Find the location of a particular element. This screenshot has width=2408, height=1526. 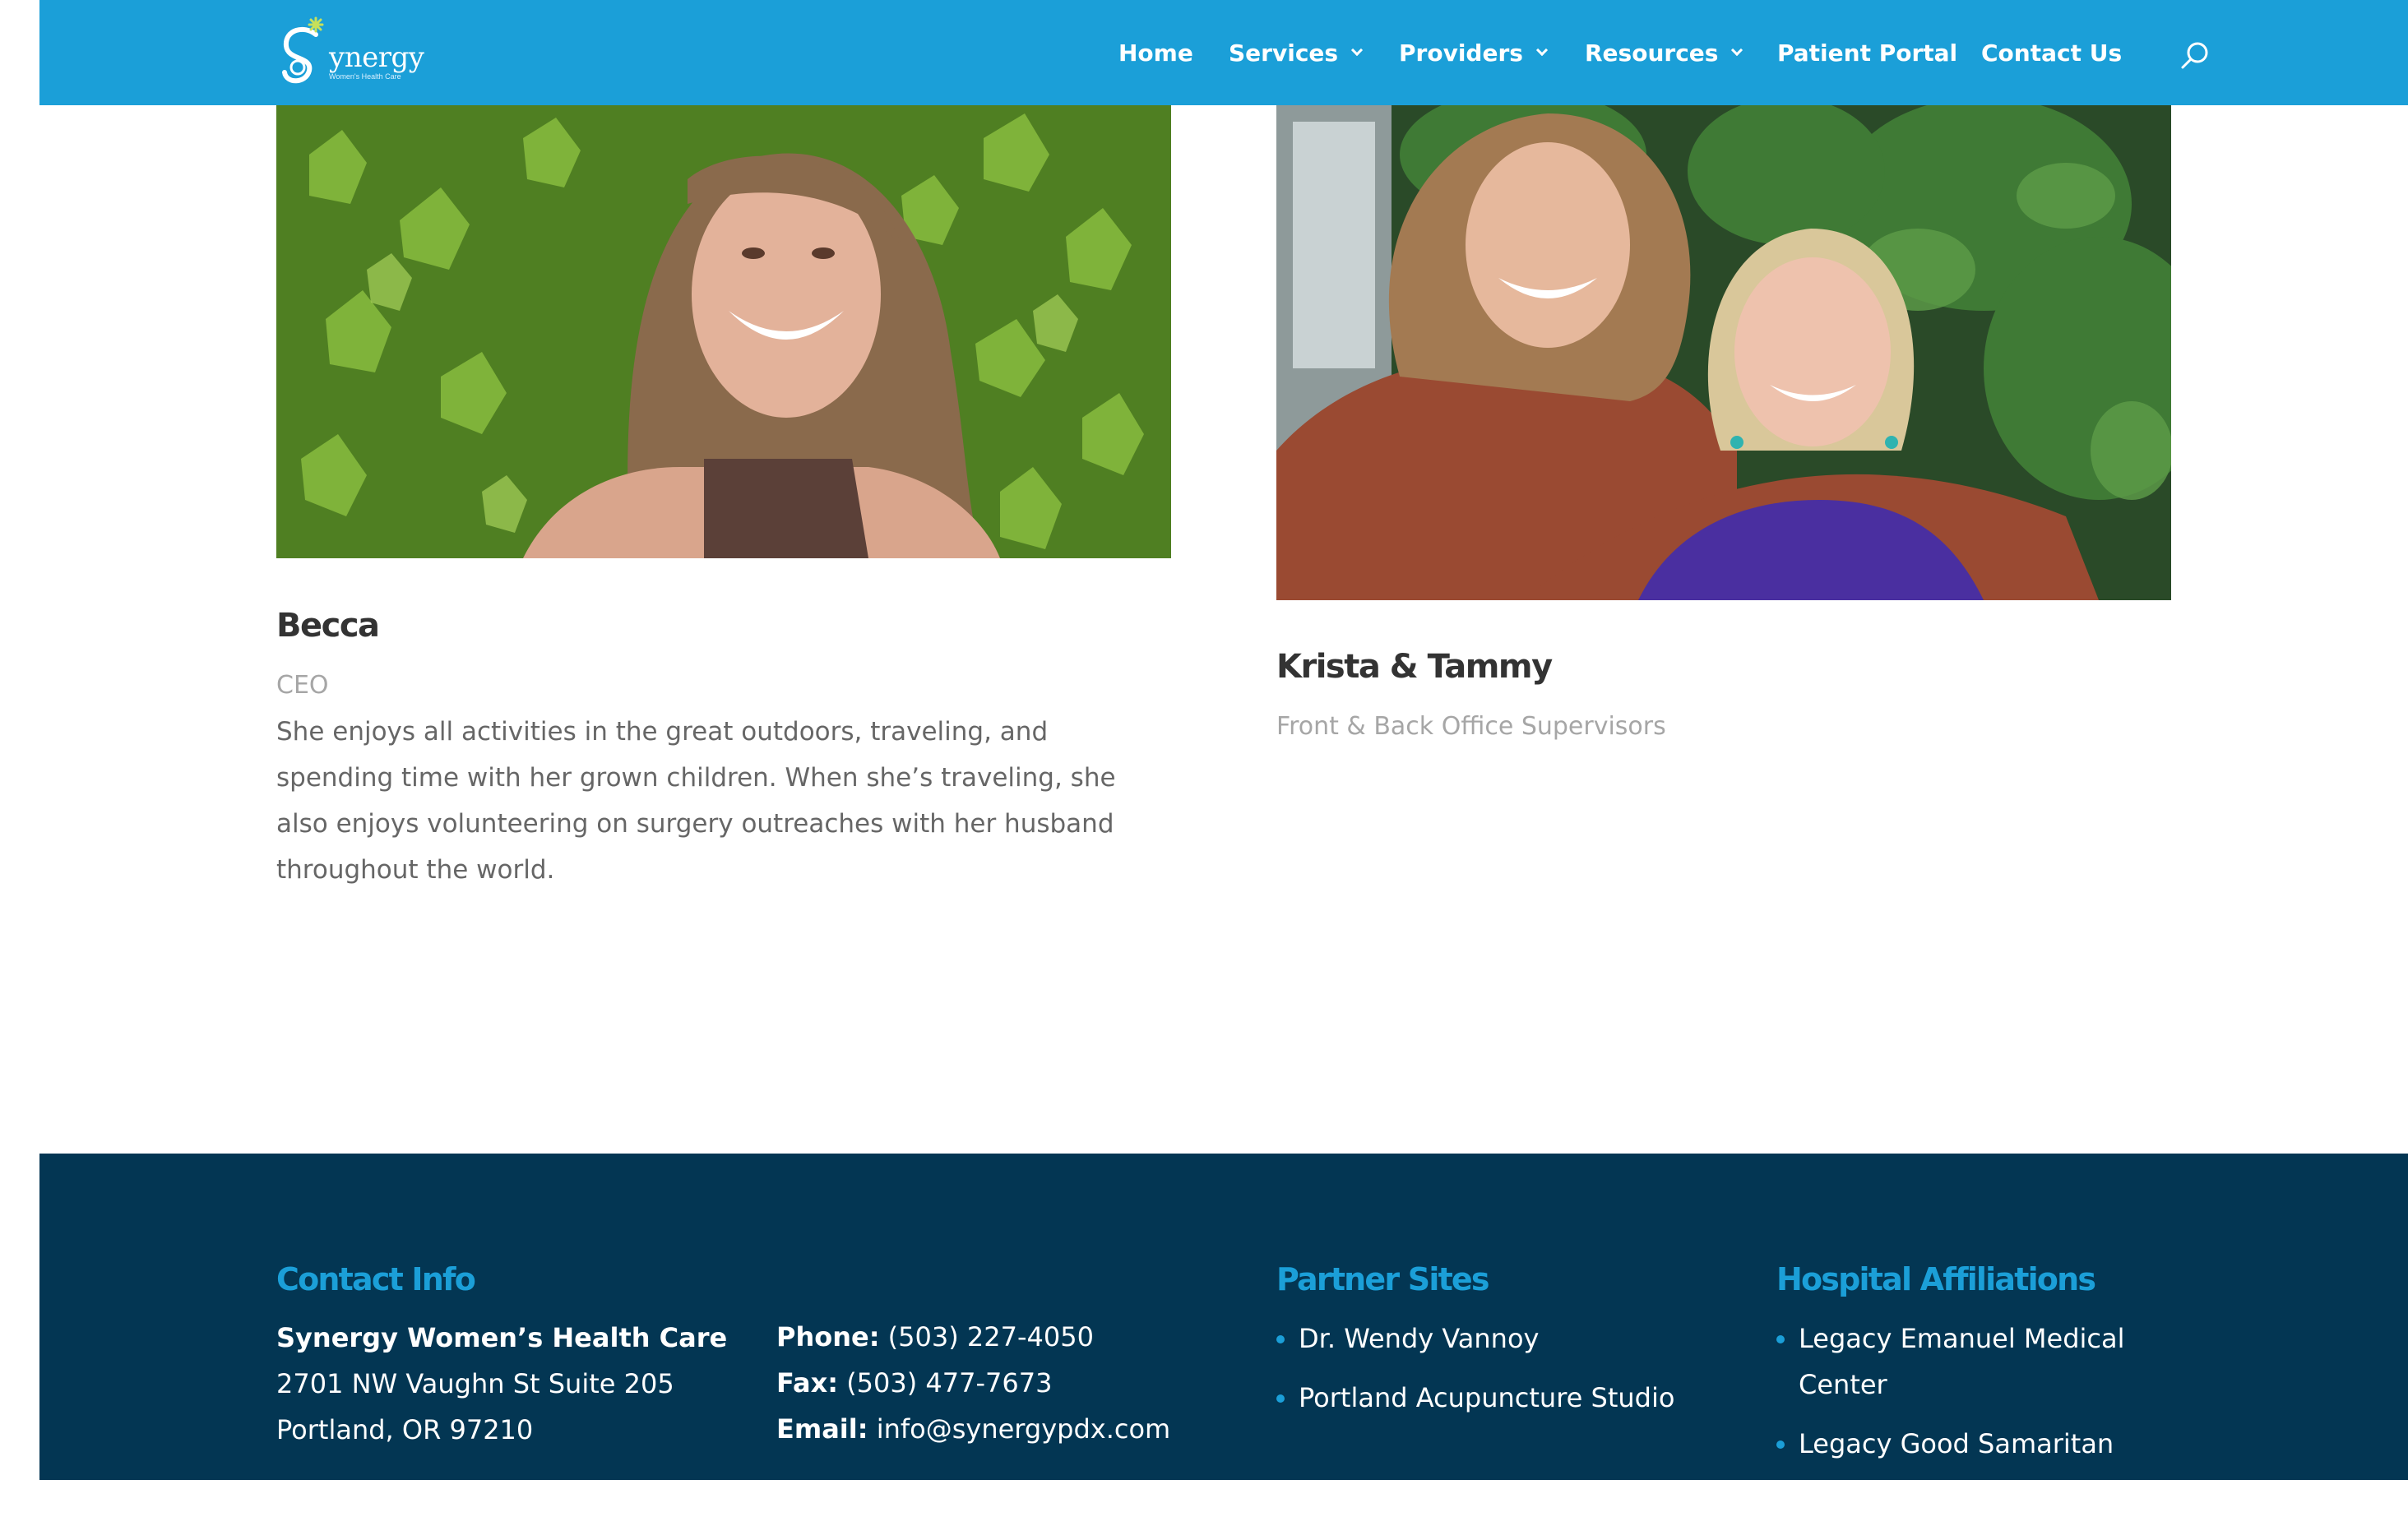

logo-tagline: Women's Health Care is located at coordinates (365, 76).